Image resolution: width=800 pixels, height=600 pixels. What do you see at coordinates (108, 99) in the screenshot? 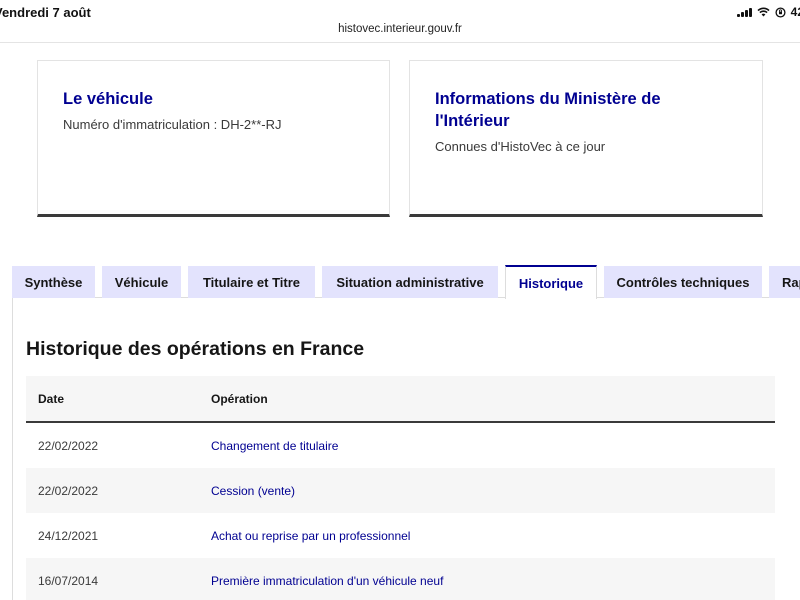
I see `vehicle-card-title: Le véhicule` at bounding box center [108, 99].